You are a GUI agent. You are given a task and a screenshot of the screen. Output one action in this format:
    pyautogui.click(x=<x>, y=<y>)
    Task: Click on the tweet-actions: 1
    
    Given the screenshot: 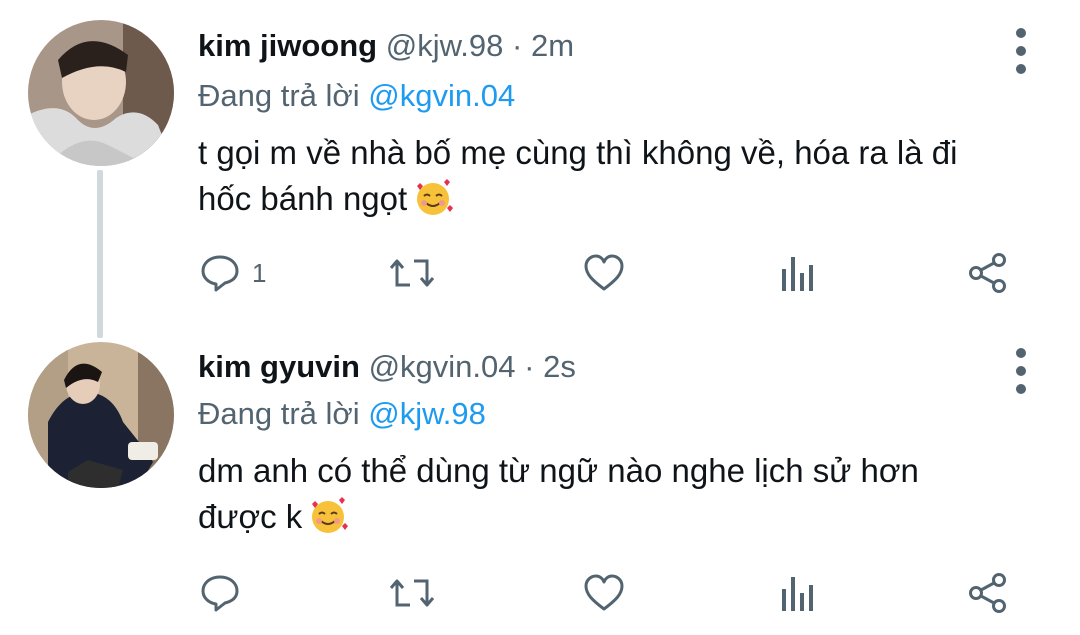 What is the action you would take?
    pyautogui.click(x=540, y=273)
    